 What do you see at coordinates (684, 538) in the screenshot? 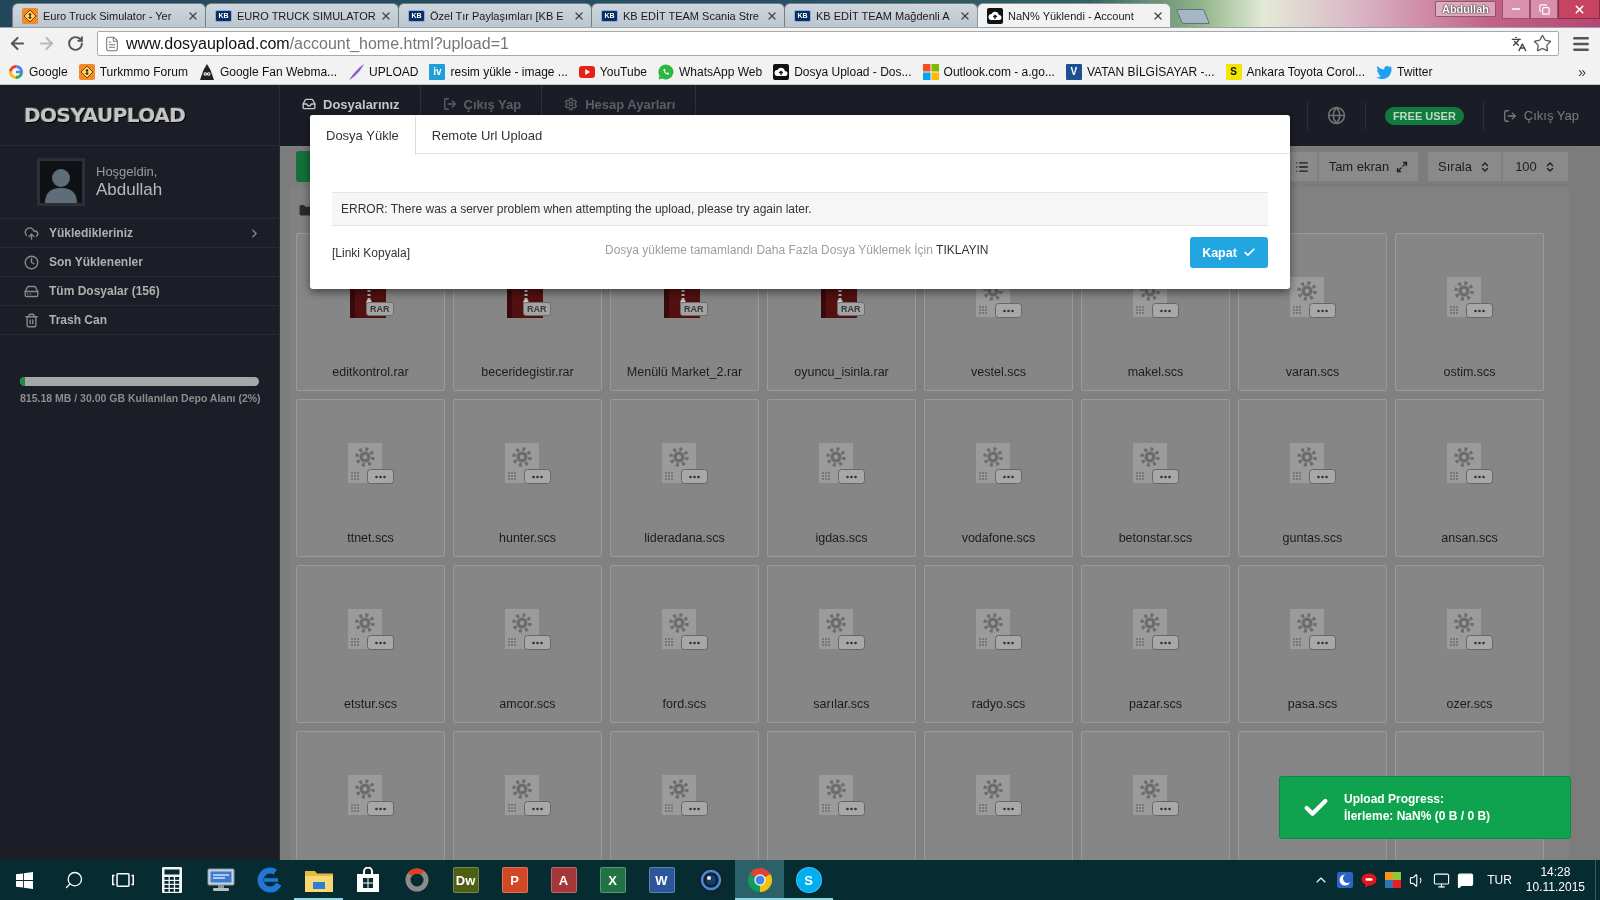
I see `file-name: lideradana.scs` at bounding box center [684, 538].